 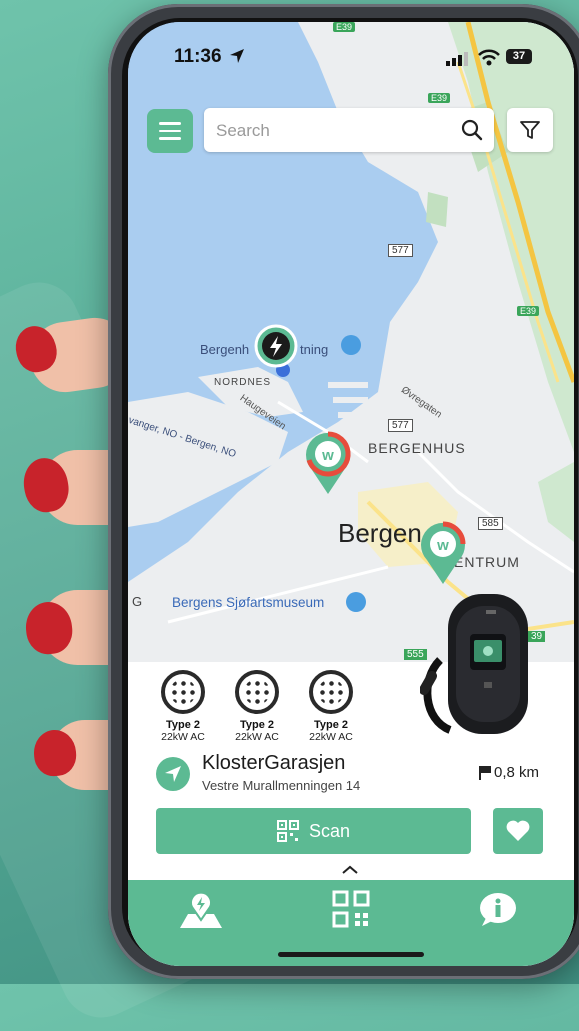 I want to click on navigate-button, so click(x=173, y=774).